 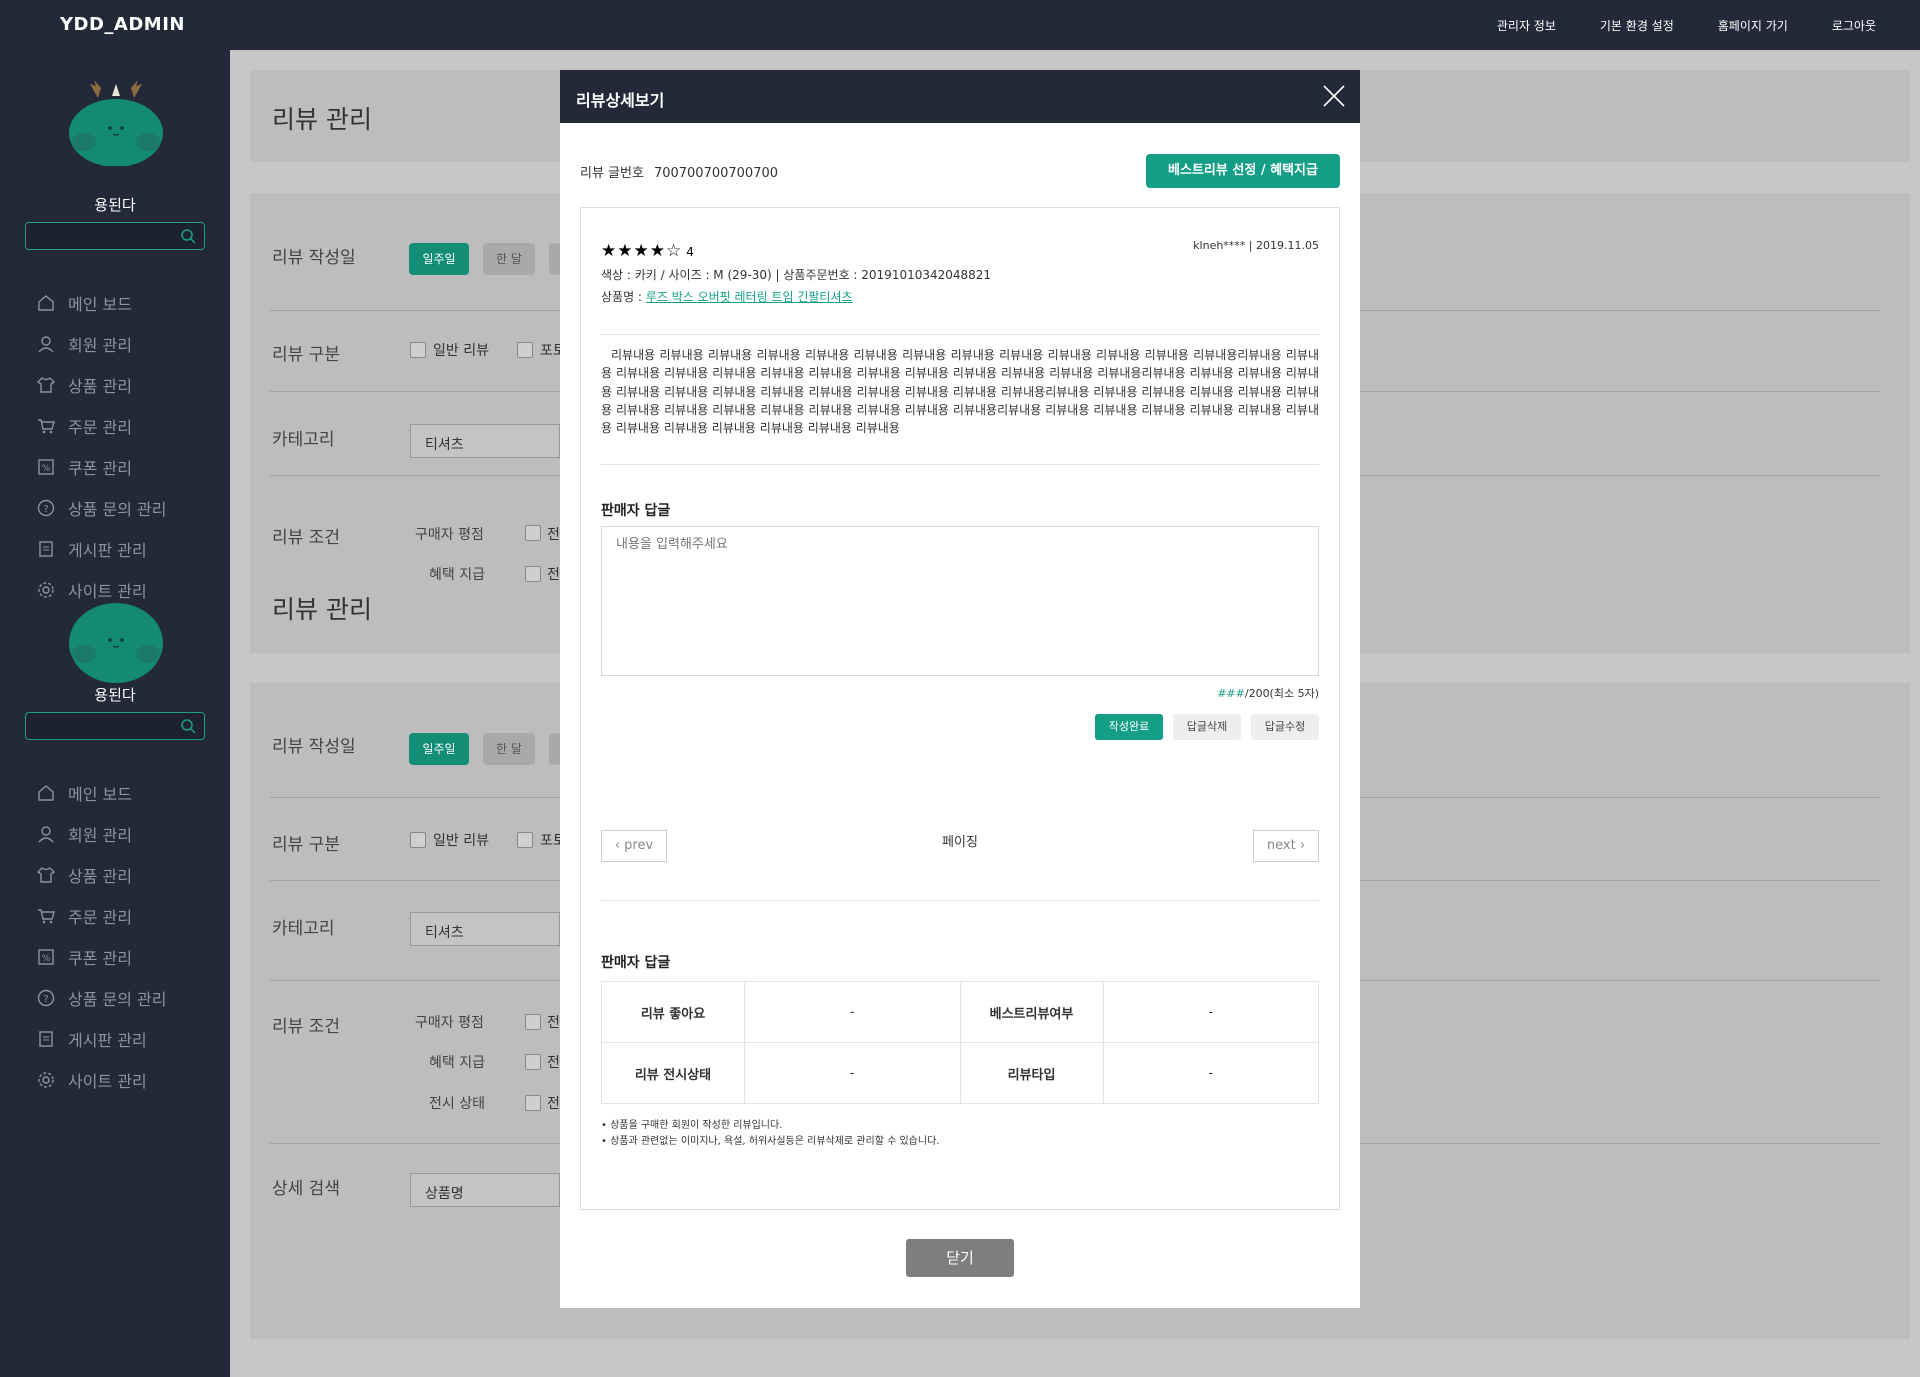 What do you see at coordinates (1854, 25) in the screenshot?
I see `nav-logout: 로그아웃` at bounding box center [1854, 25].